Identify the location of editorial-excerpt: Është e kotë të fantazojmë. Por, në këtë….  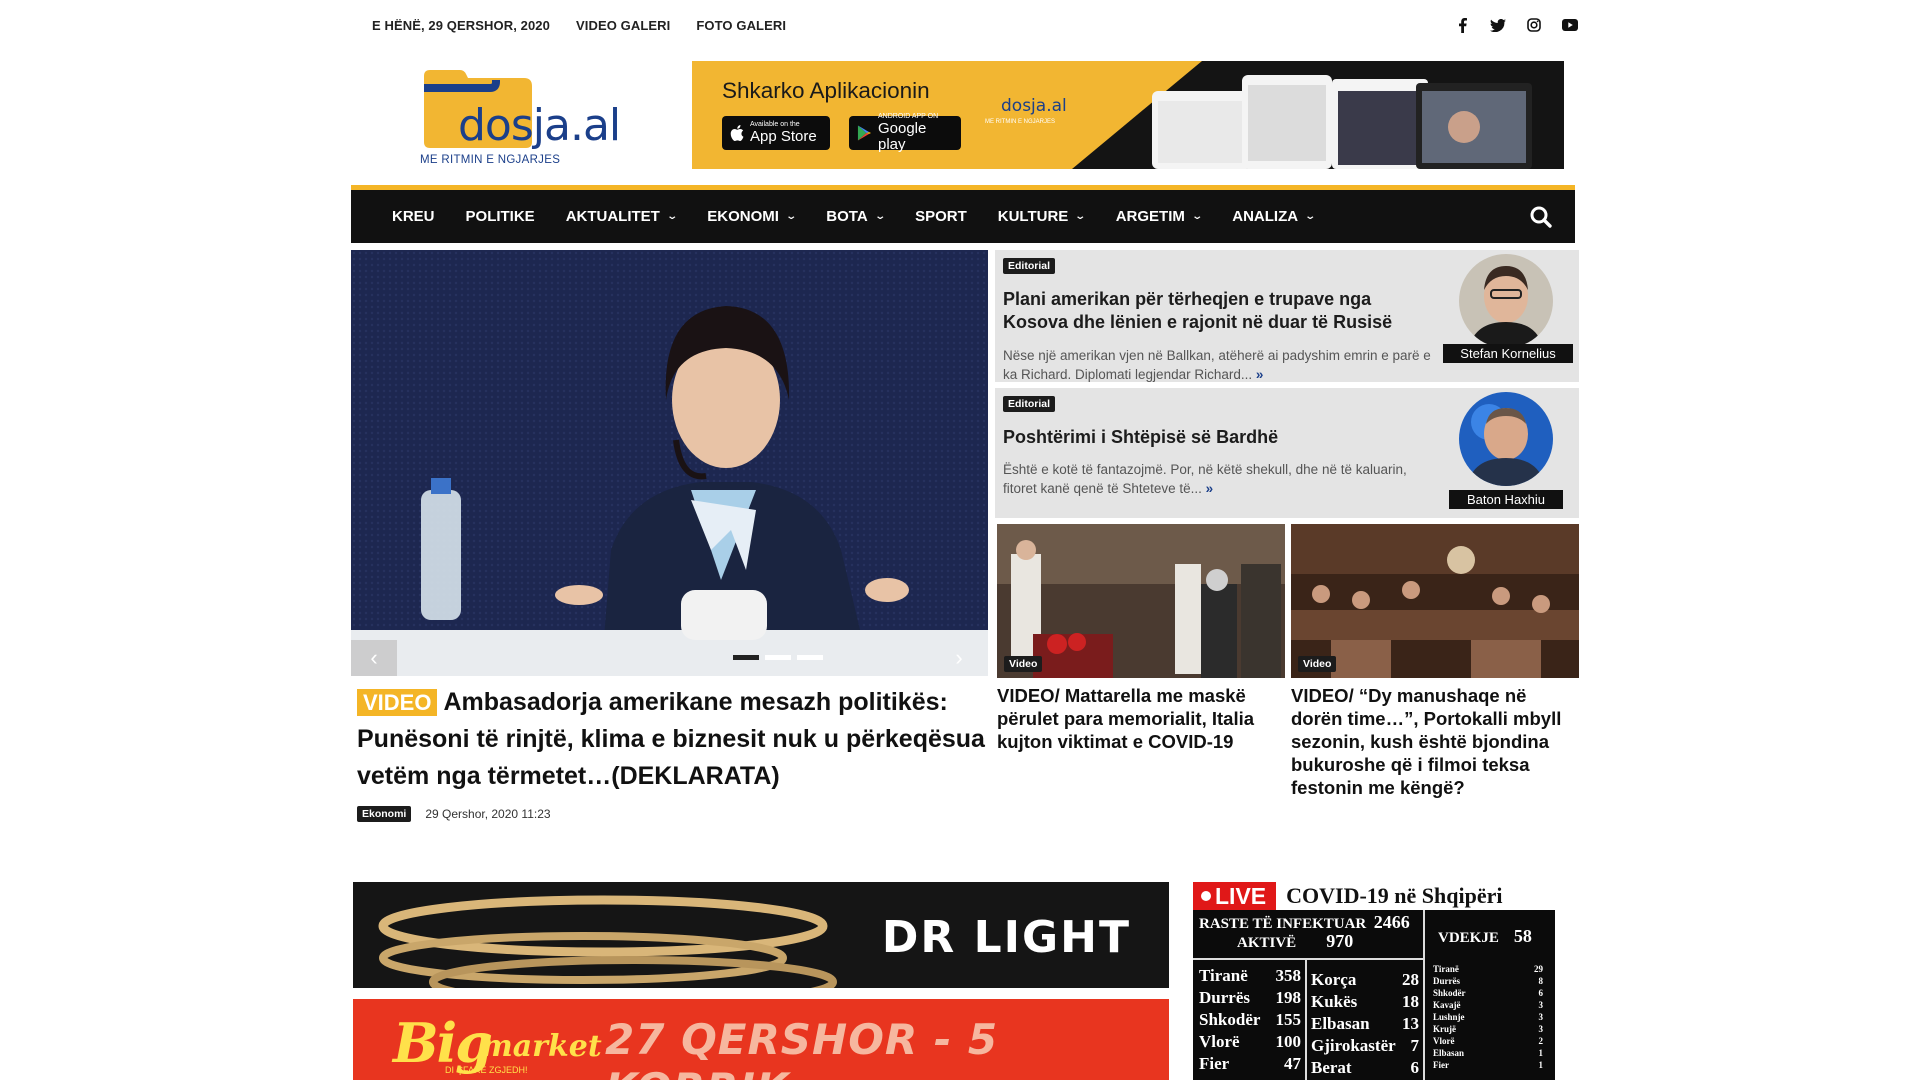
(1205, 479).